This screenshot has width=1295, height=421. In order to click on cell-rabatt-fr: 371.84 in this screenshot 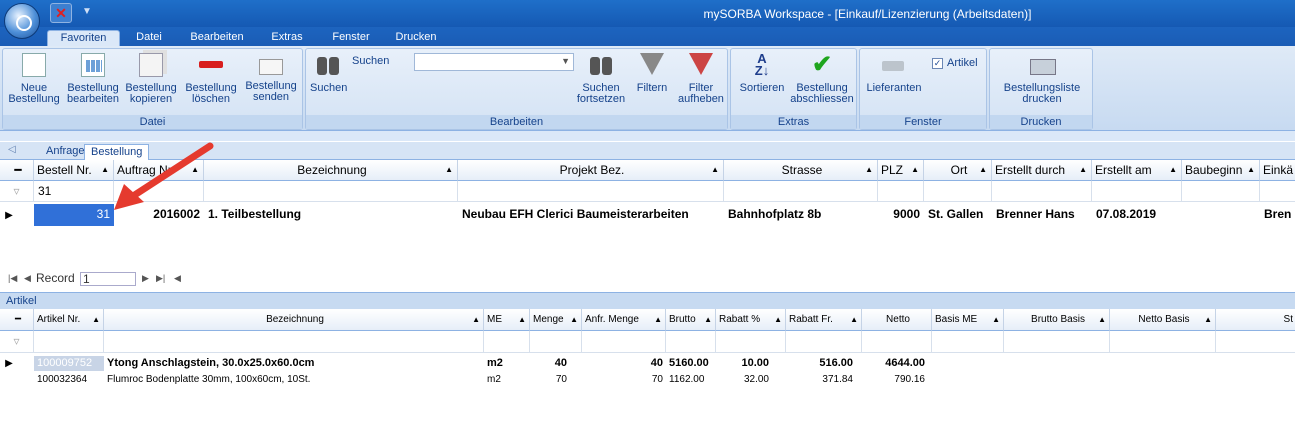, I will do `click(821, 379)`.